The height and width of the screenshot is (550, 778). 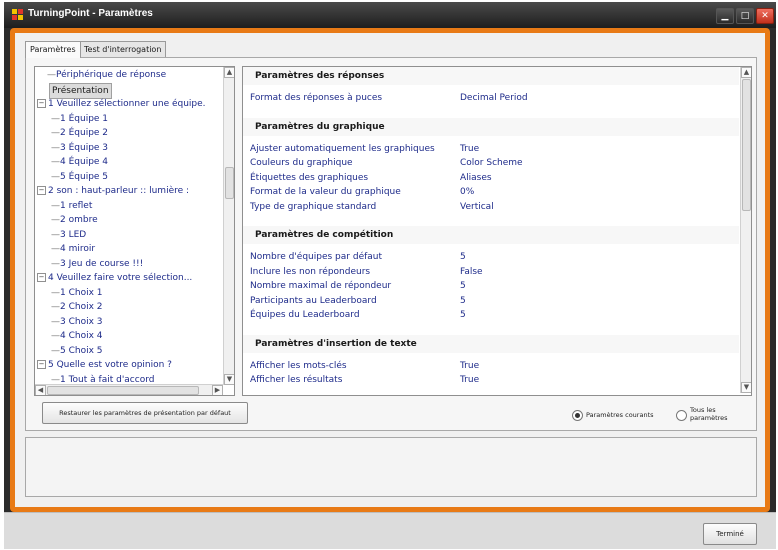 I want to click on property-name: Étiquettes des graphiques, so click(x=309, y=178).